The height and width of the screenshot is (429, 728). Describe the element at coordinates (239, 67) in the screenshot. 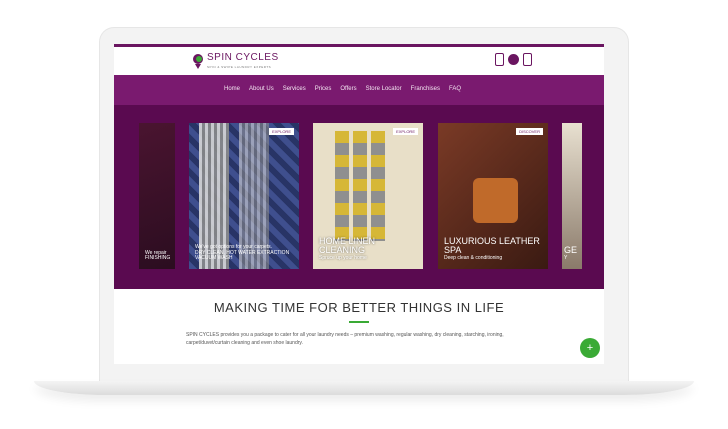

I see `brand-subtitle: SPIN & SWIPE LAUNDRY EXPERTS` at that location.